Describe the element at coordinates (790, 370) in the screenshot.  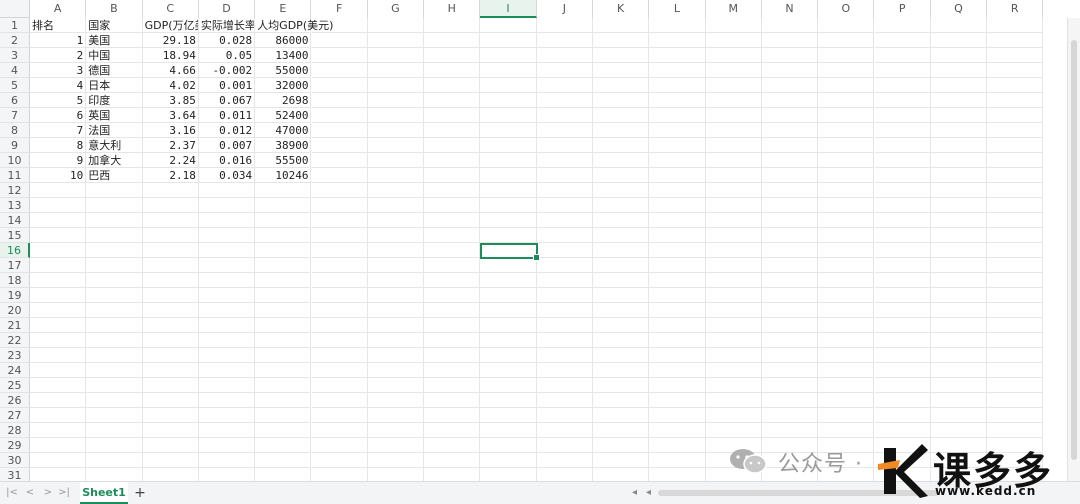
I see `cell-n24` at that location.